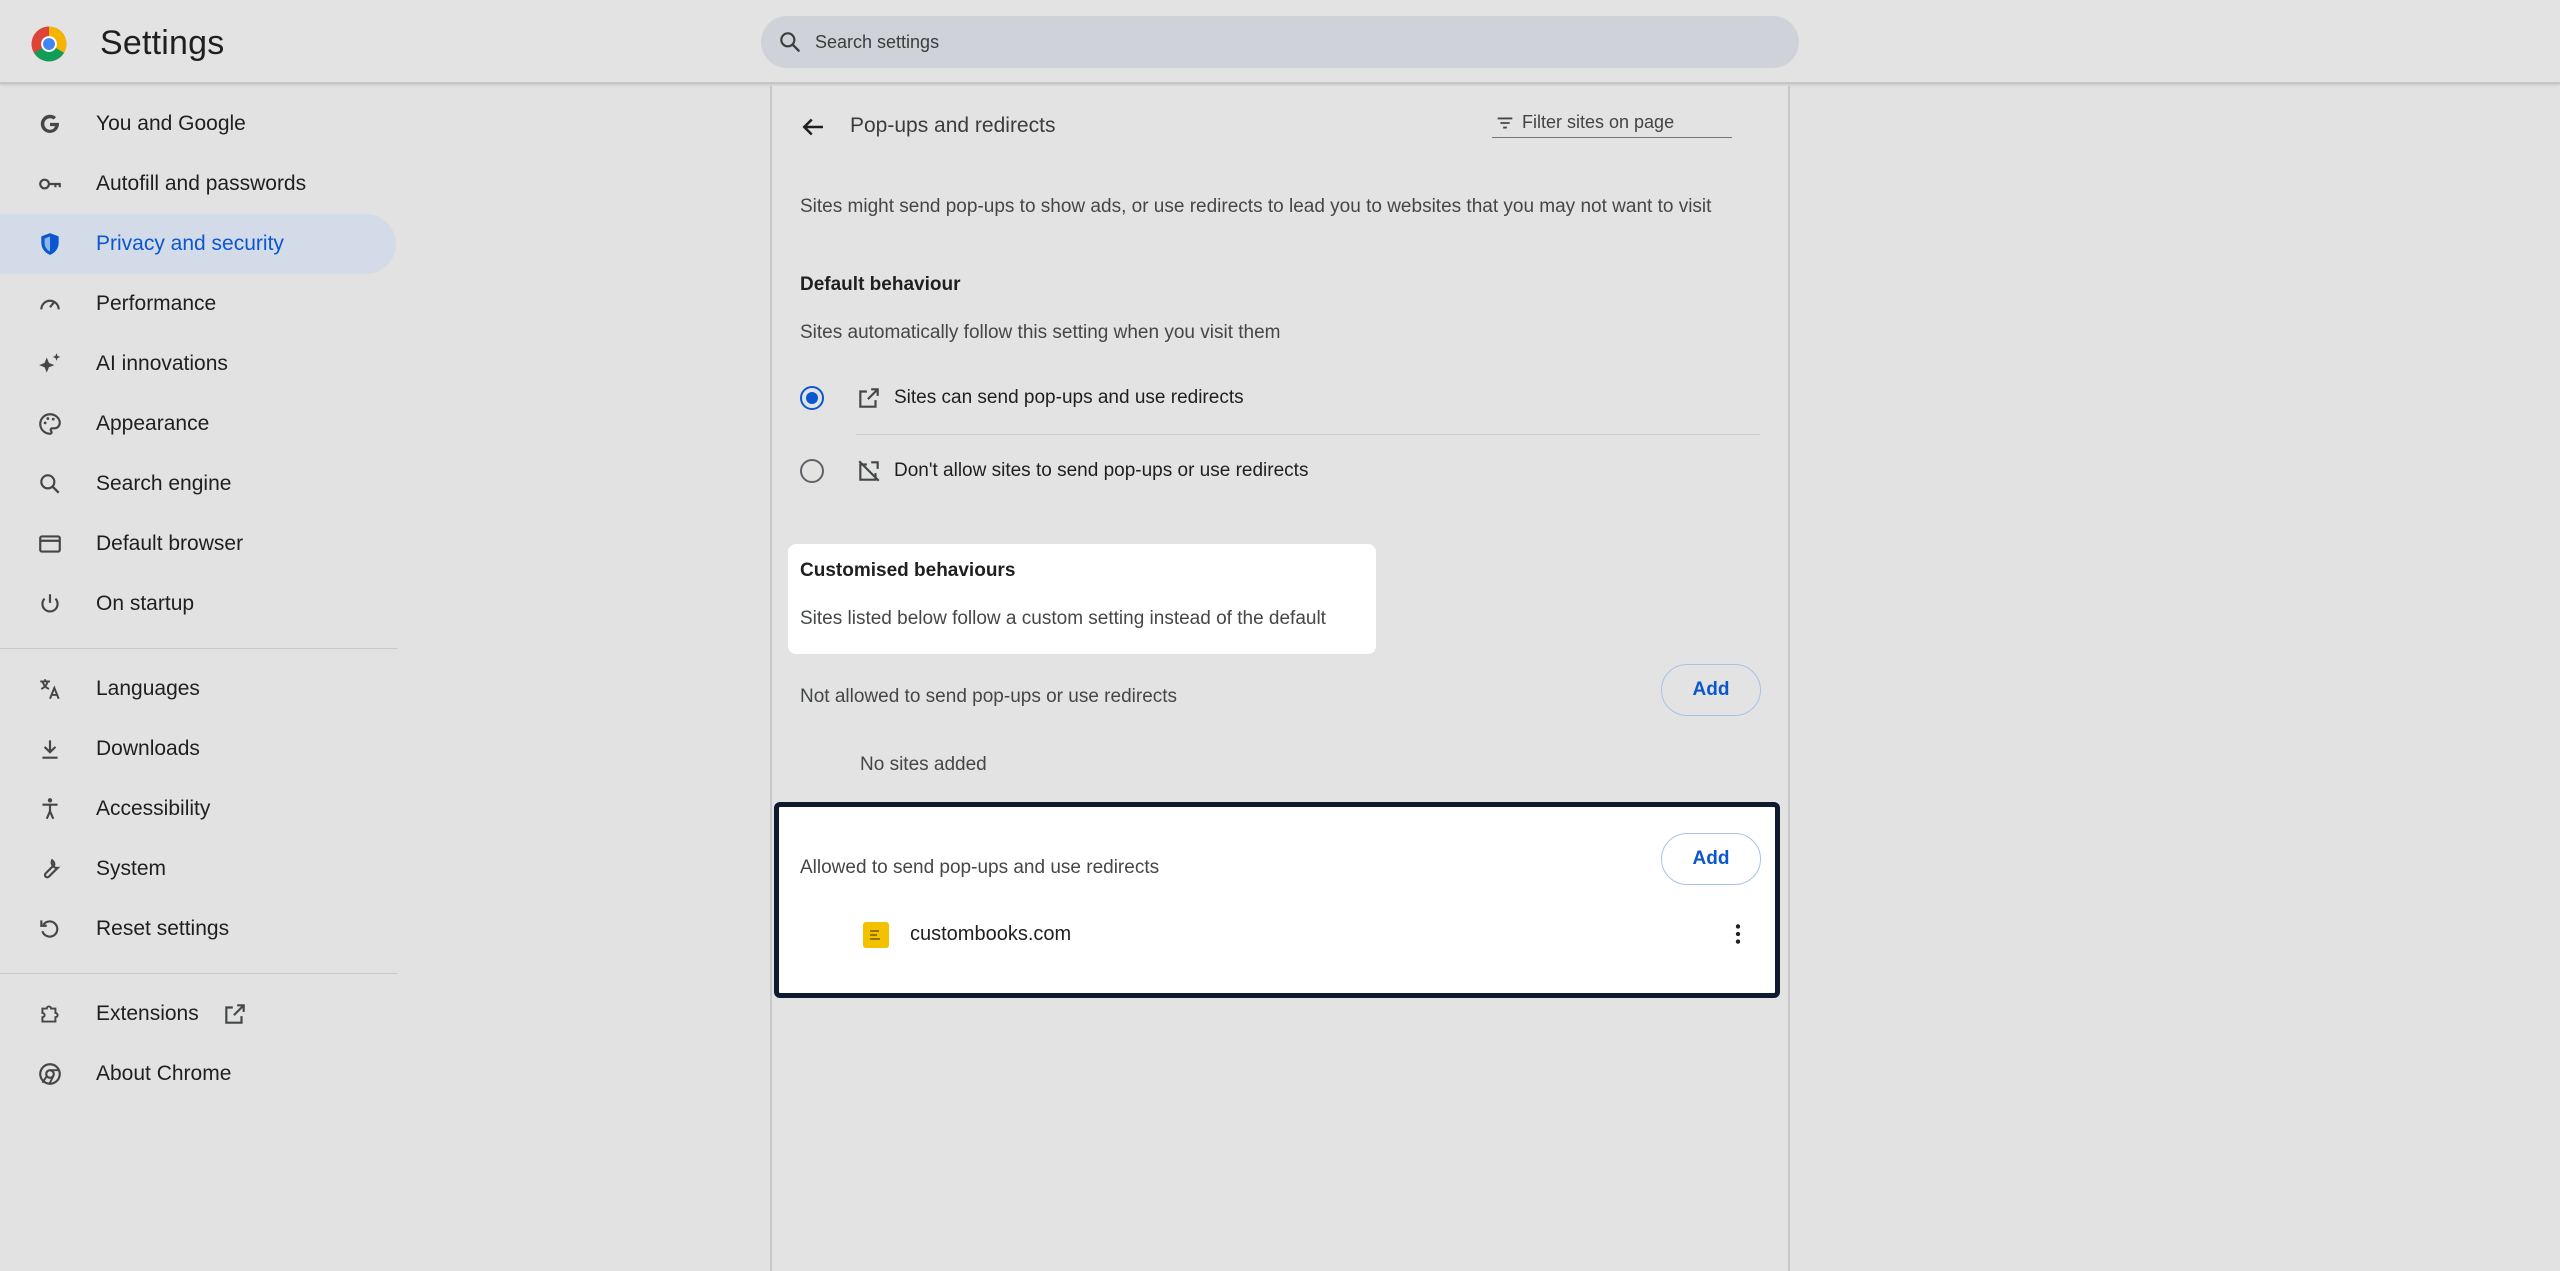 This screenshot has height=1271, width=2560. What do you see at coordinates (50, 869) in the screenshot?
I see `wrench-icon` at bounding box center [50, 869].